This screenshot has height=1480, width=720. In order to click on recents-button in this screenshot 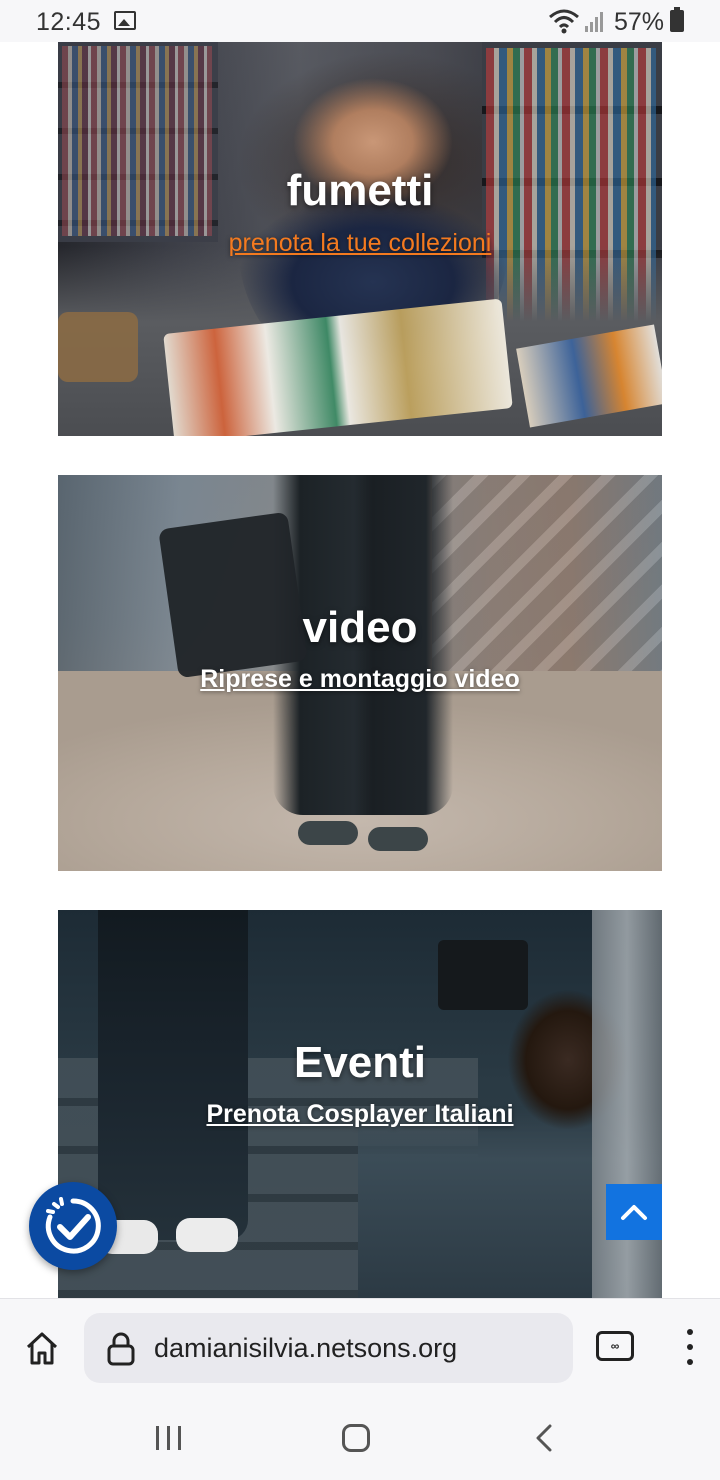, I will do `click(170, 1438)`.